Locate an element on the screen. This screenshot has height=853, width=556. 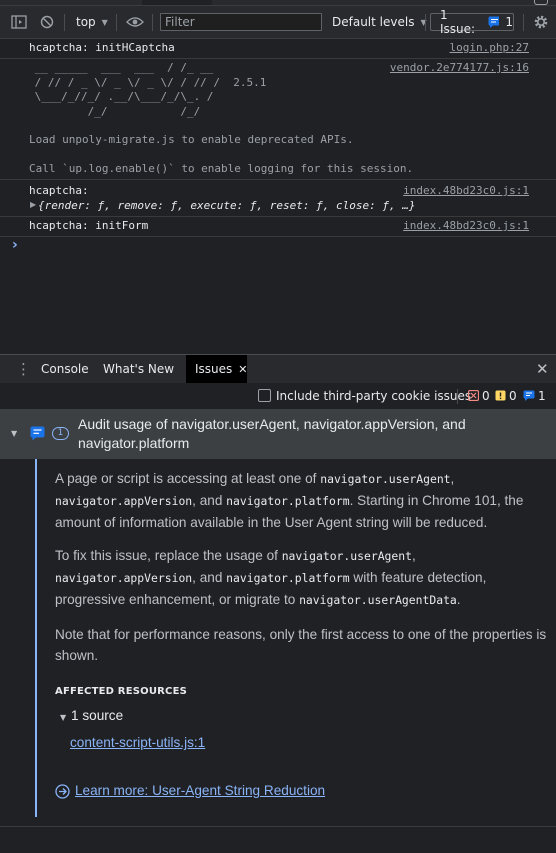
issues-counter-label: 1 Issue: is located at coordinates (458, 22).